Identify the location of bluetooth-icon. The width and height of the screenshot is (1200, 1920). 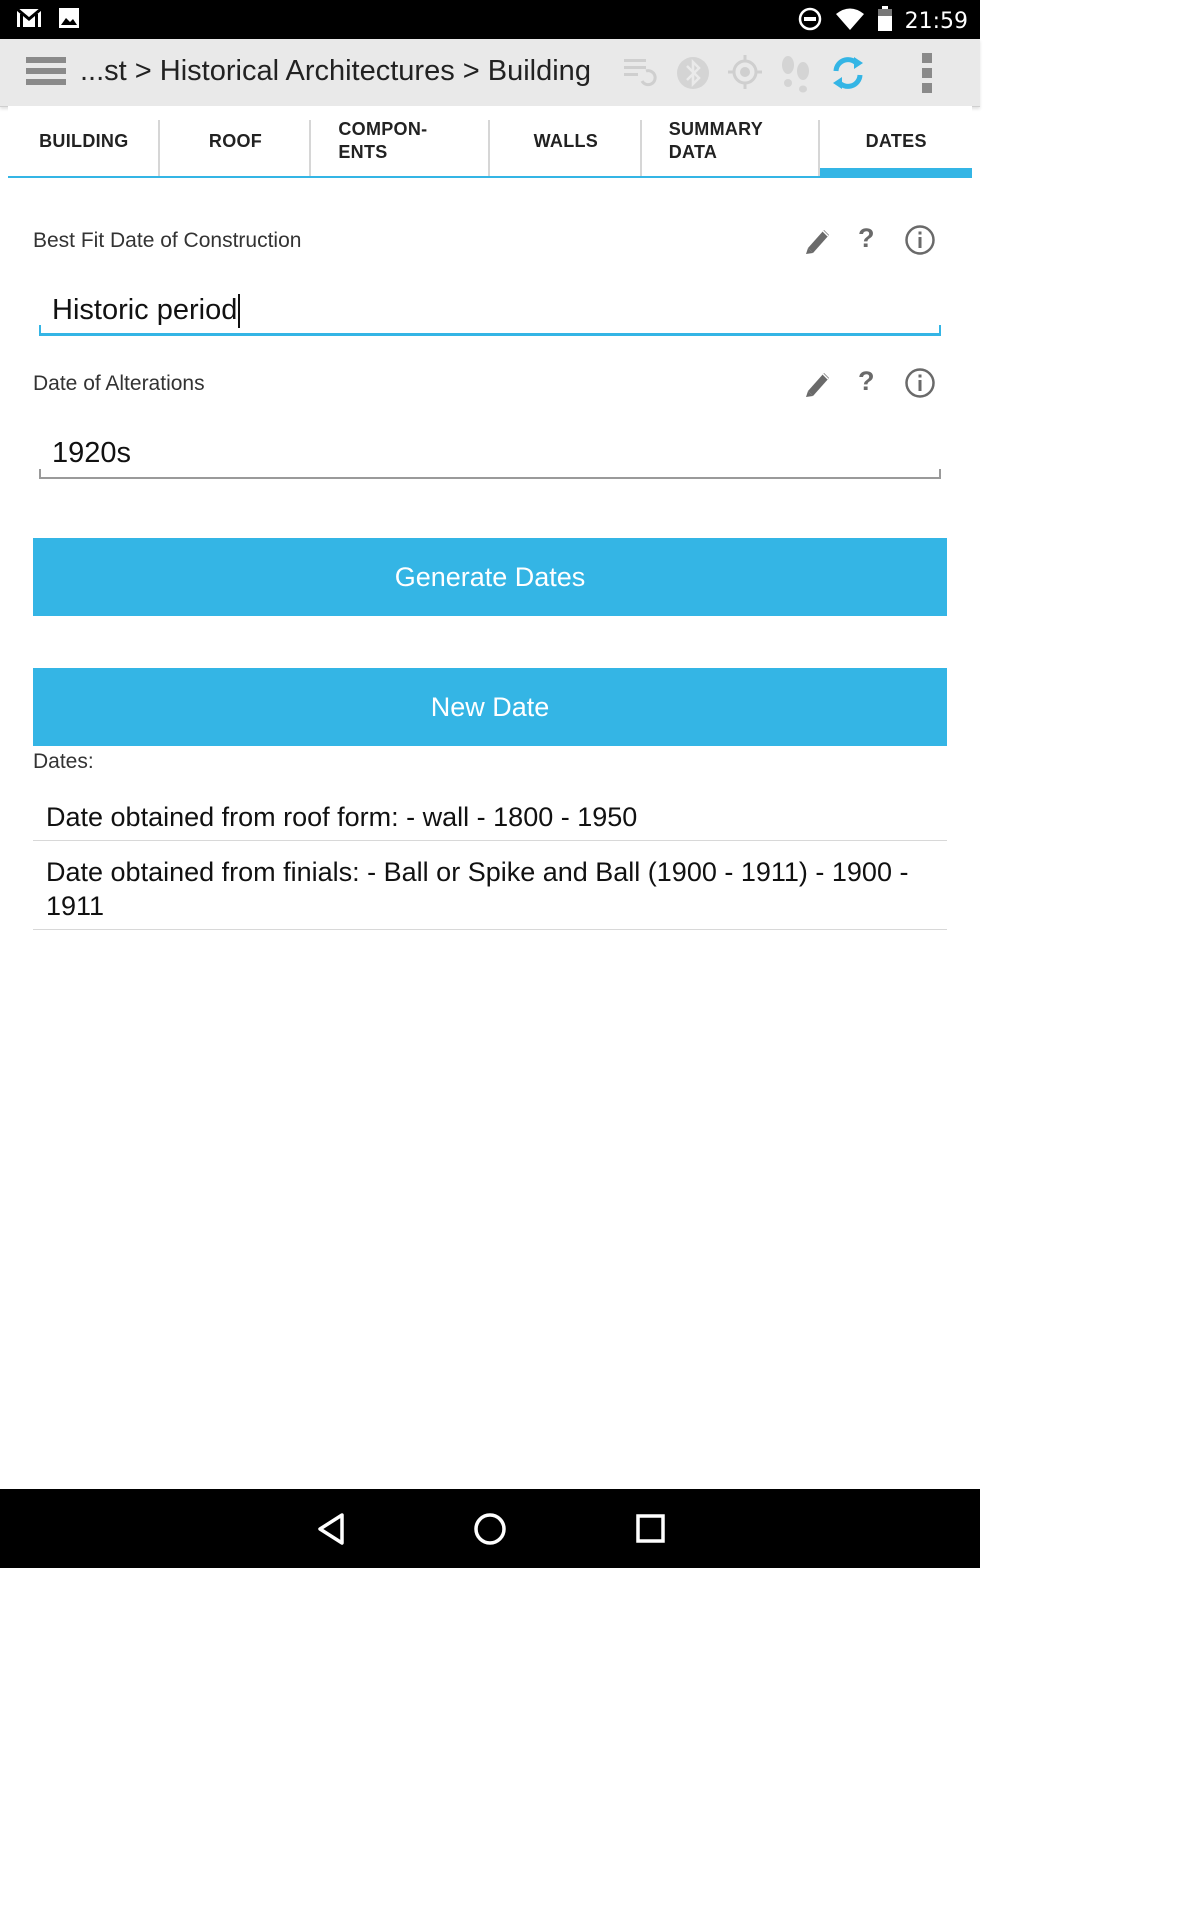
(693, 75).